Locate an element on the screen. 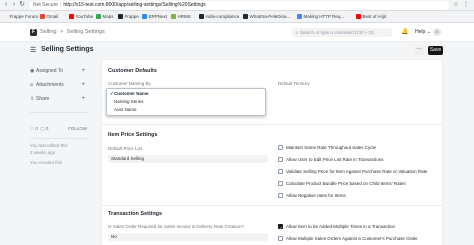  not-secure-label: Not Secure is located at coordinates (46, 5).